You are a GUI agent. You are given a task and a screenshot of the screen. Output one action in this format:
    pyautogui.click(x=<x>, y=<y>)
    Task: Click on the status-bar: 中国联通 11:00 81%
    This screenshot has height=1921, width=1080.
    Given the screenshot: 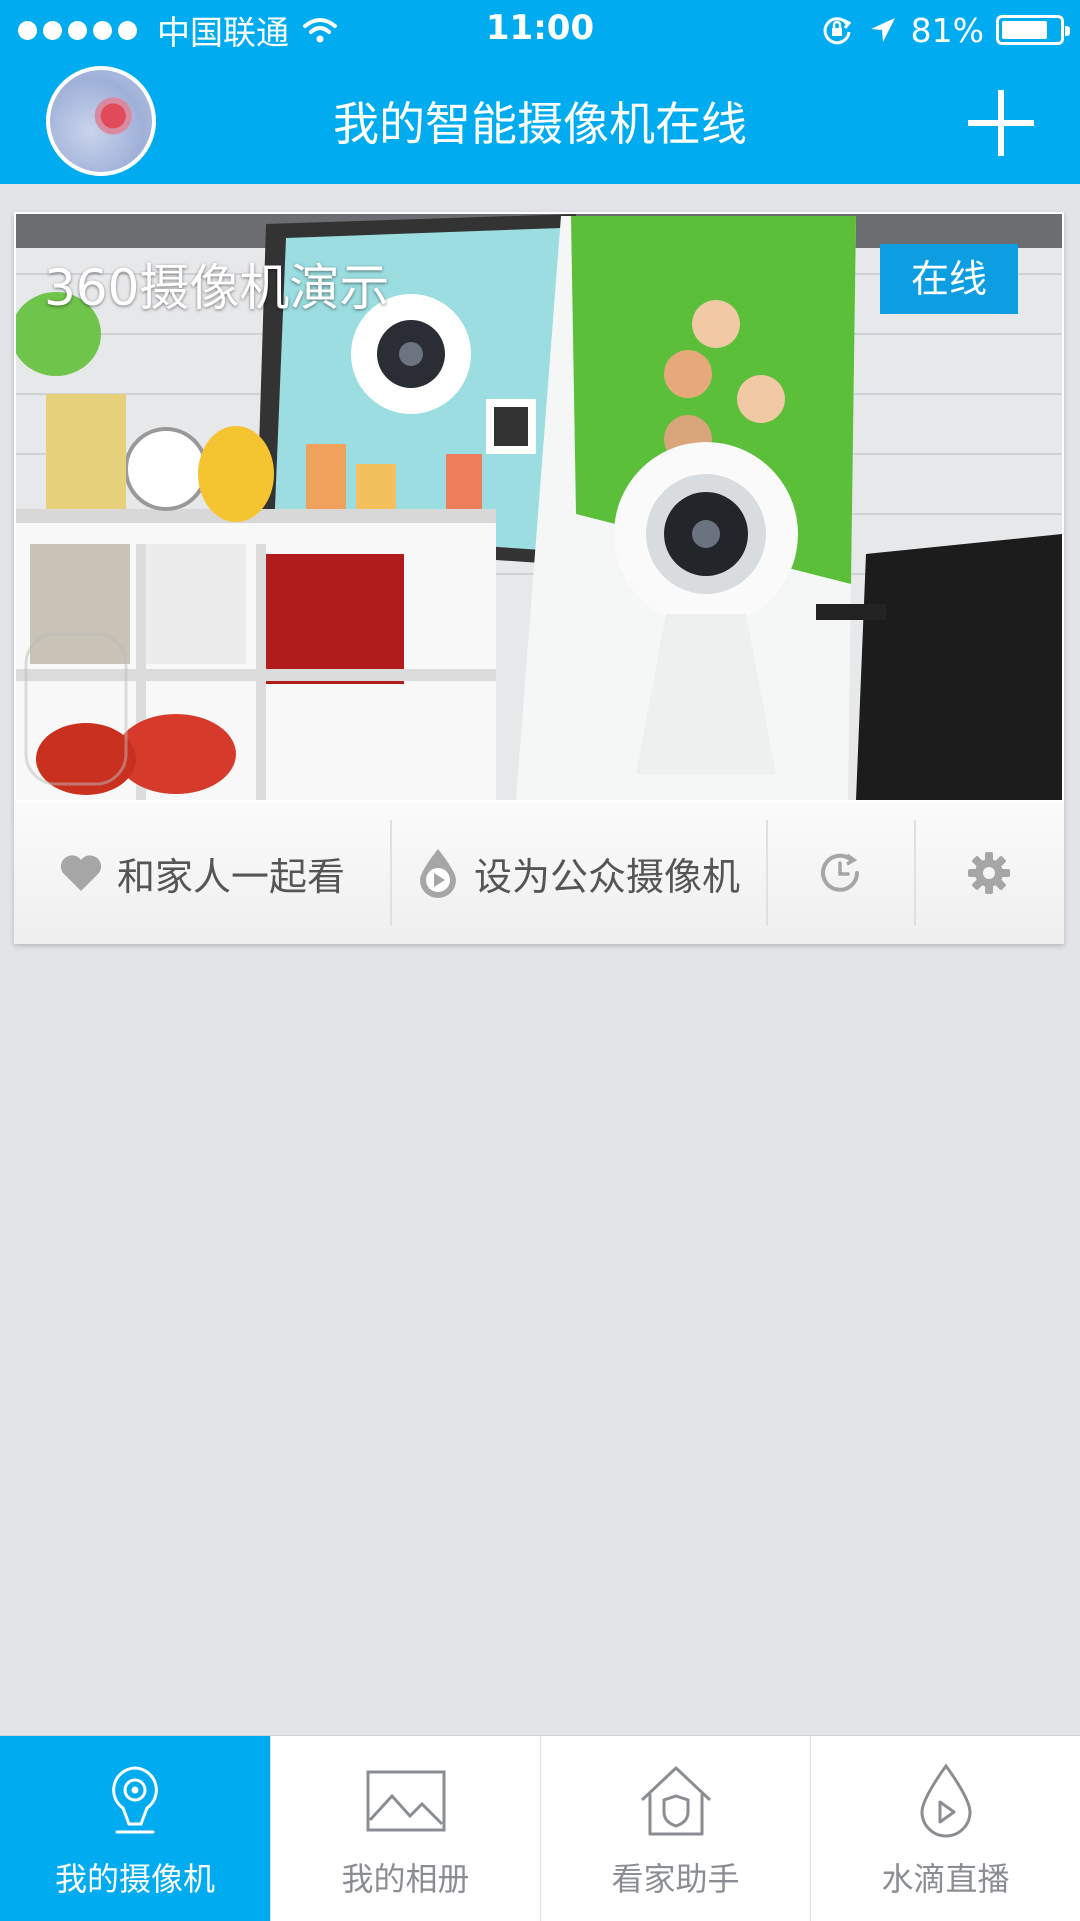 What is the action you would take?
    pyautogui.click(x=540, y=30)
    